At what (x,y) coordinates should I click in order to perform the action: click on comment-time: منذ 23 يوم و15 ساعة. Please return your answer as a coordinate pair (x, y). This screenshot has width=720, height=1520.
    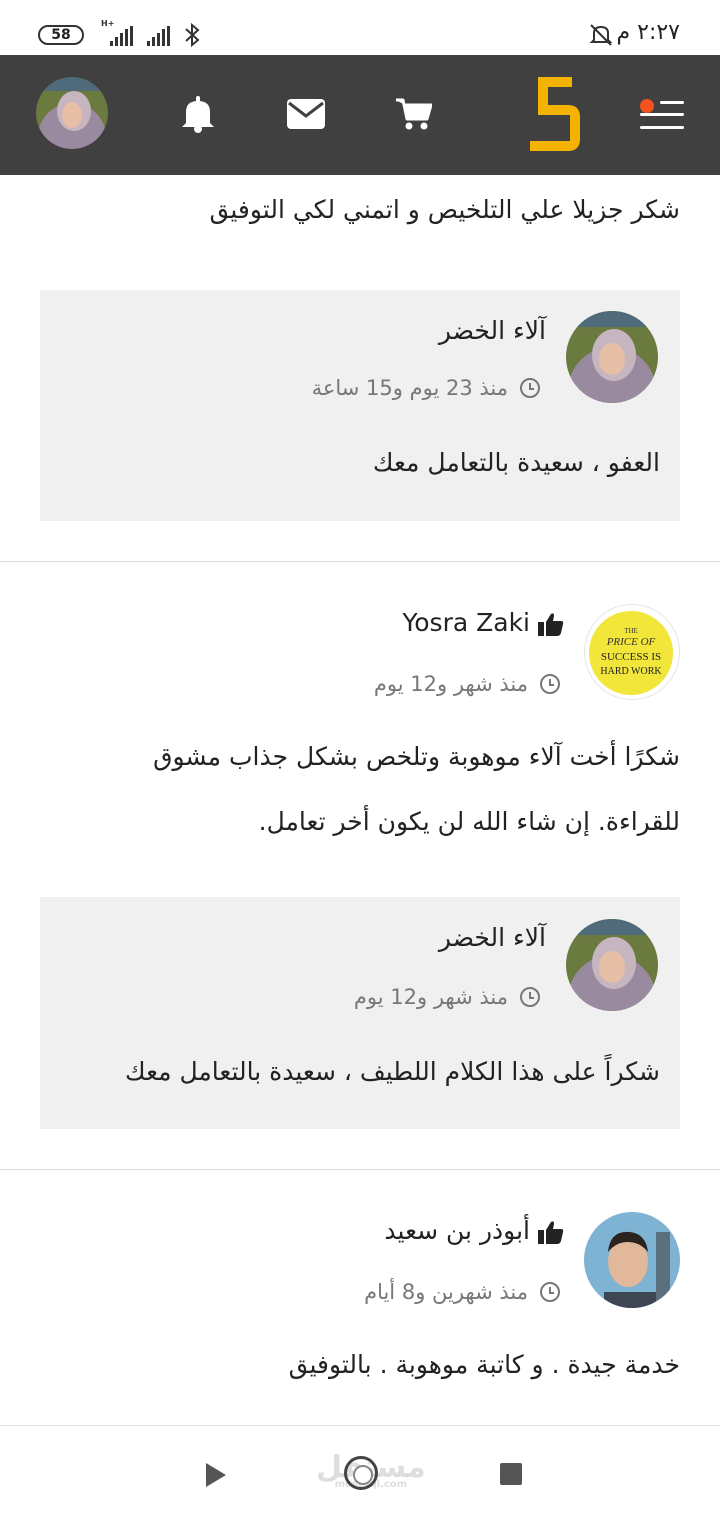
    Looking at the image, I should click on (426, 388).